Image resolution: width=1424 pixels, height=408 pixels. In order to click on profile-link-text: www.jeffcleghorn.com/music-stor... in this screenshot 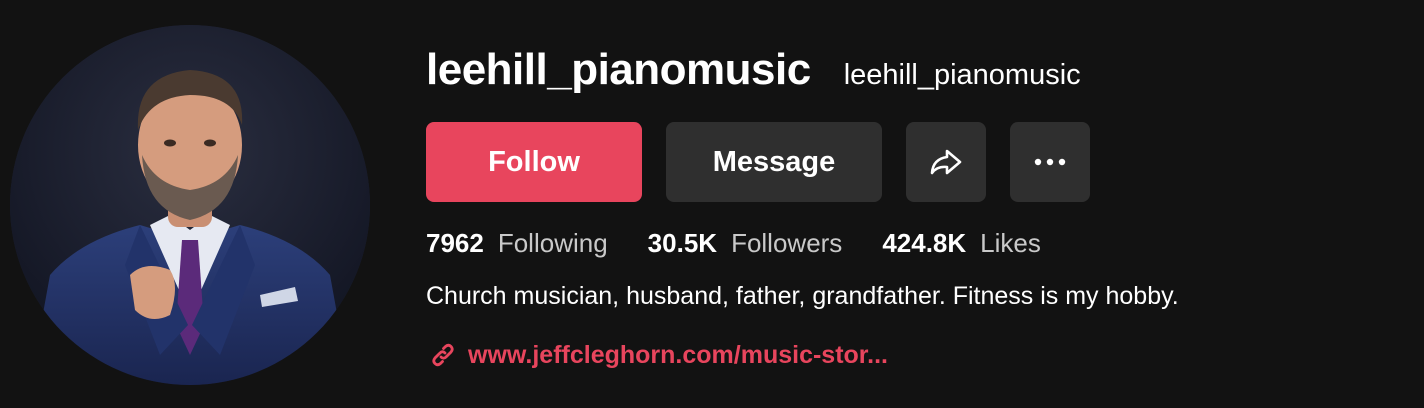, I will do `click(678, 355)`.